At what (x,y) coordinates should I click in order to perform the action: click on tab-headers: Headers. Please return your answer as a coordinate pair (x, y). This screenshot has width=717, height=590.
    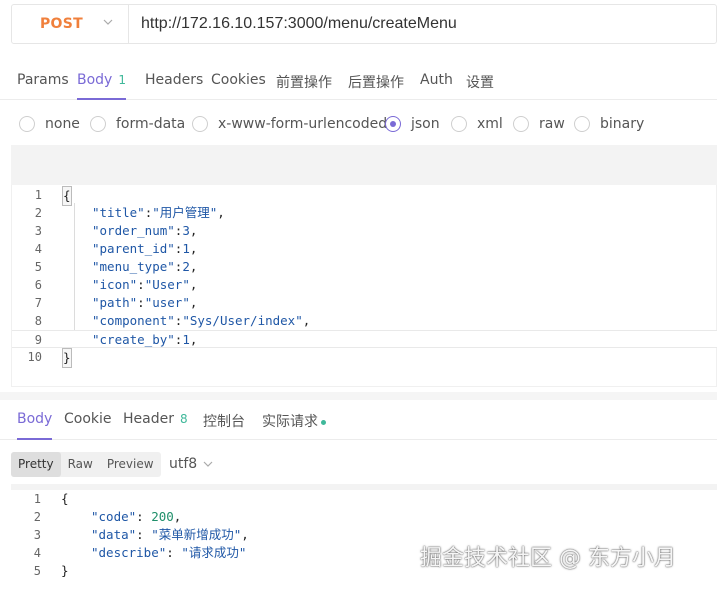
    Looking at the image, I should click on (174, 86).